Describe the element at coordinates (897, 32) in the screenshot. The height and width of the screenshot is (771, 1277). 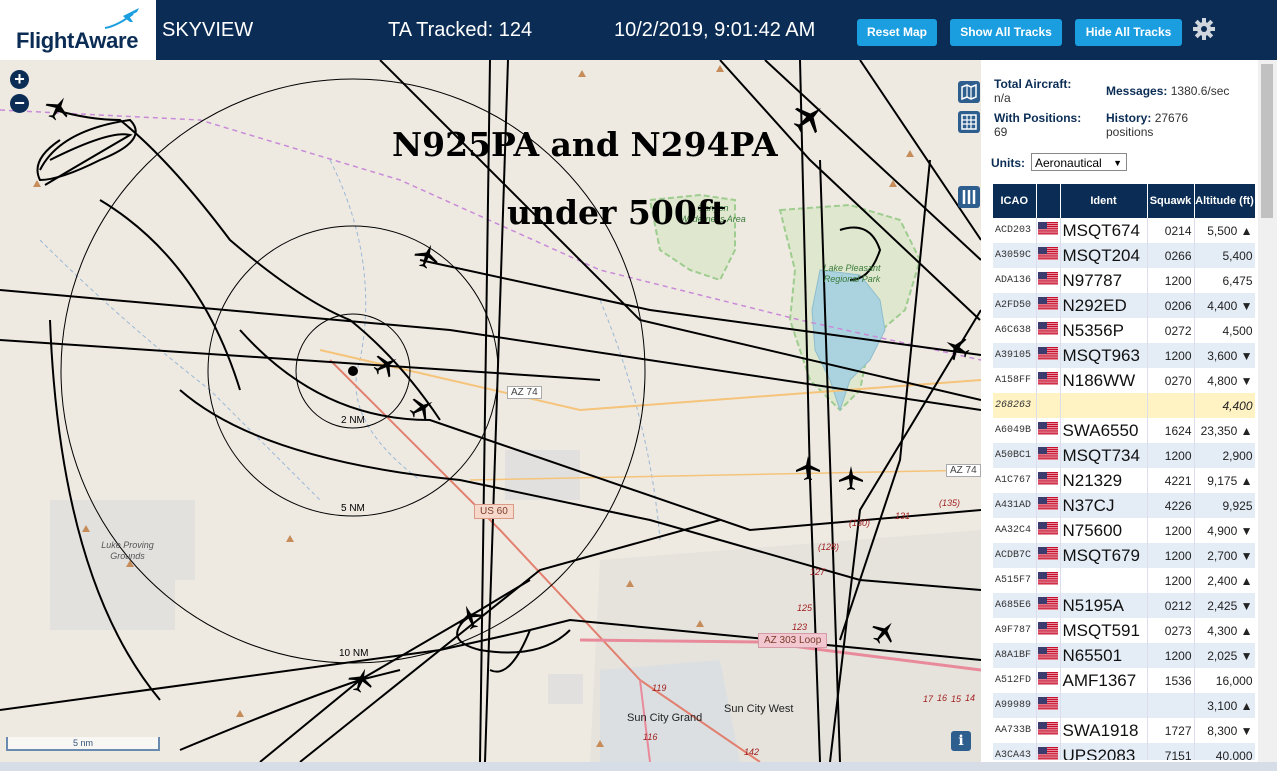
I see `reset-map-button: Reset Map` at that location.